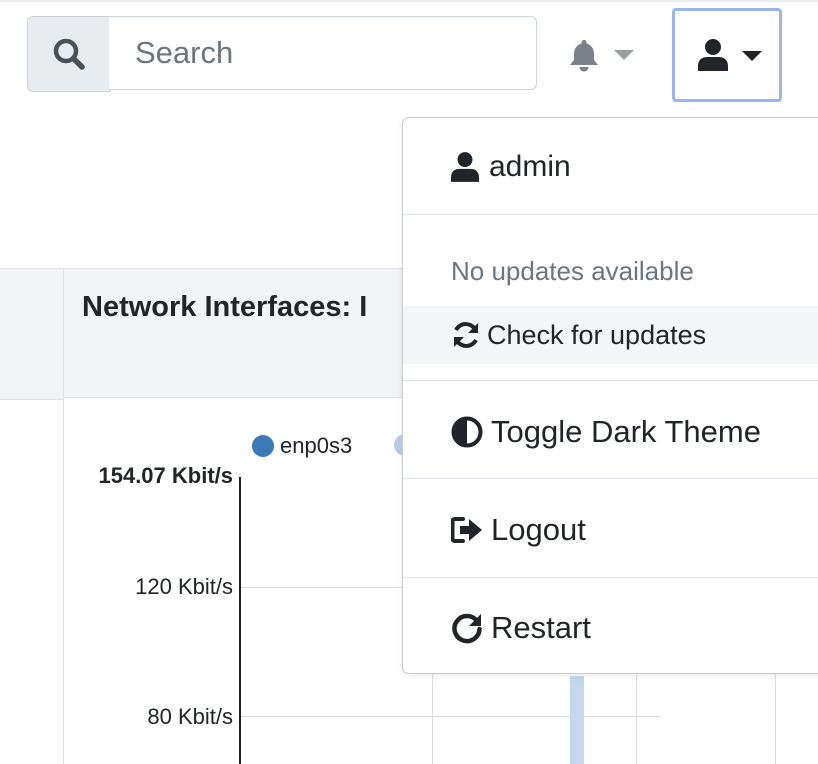 Image resolution: width=818 pixels, height=764 pixels. I want to click on logout-icon, so click(467, 530).